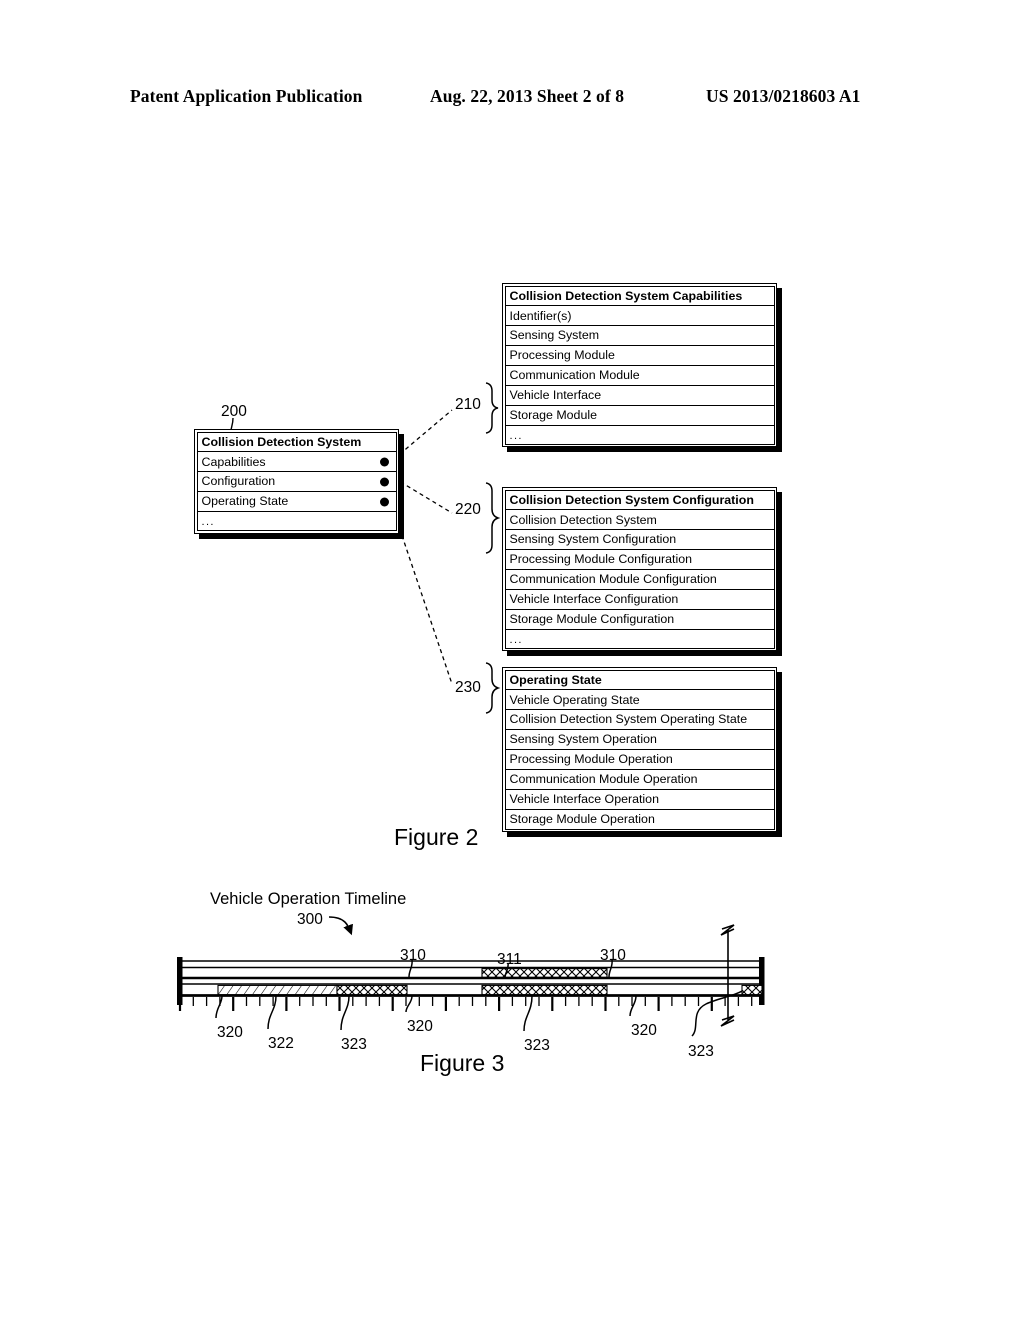  Describe the element at coordinates (644, 1030) in the screenshot. I see `timeline-callout-320-8: 320` at that location.